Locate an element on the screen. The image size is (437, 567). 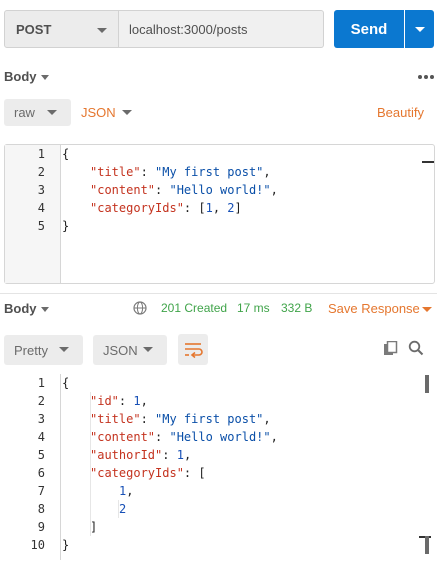
send-button: Send is located at coordinates (369, 29).